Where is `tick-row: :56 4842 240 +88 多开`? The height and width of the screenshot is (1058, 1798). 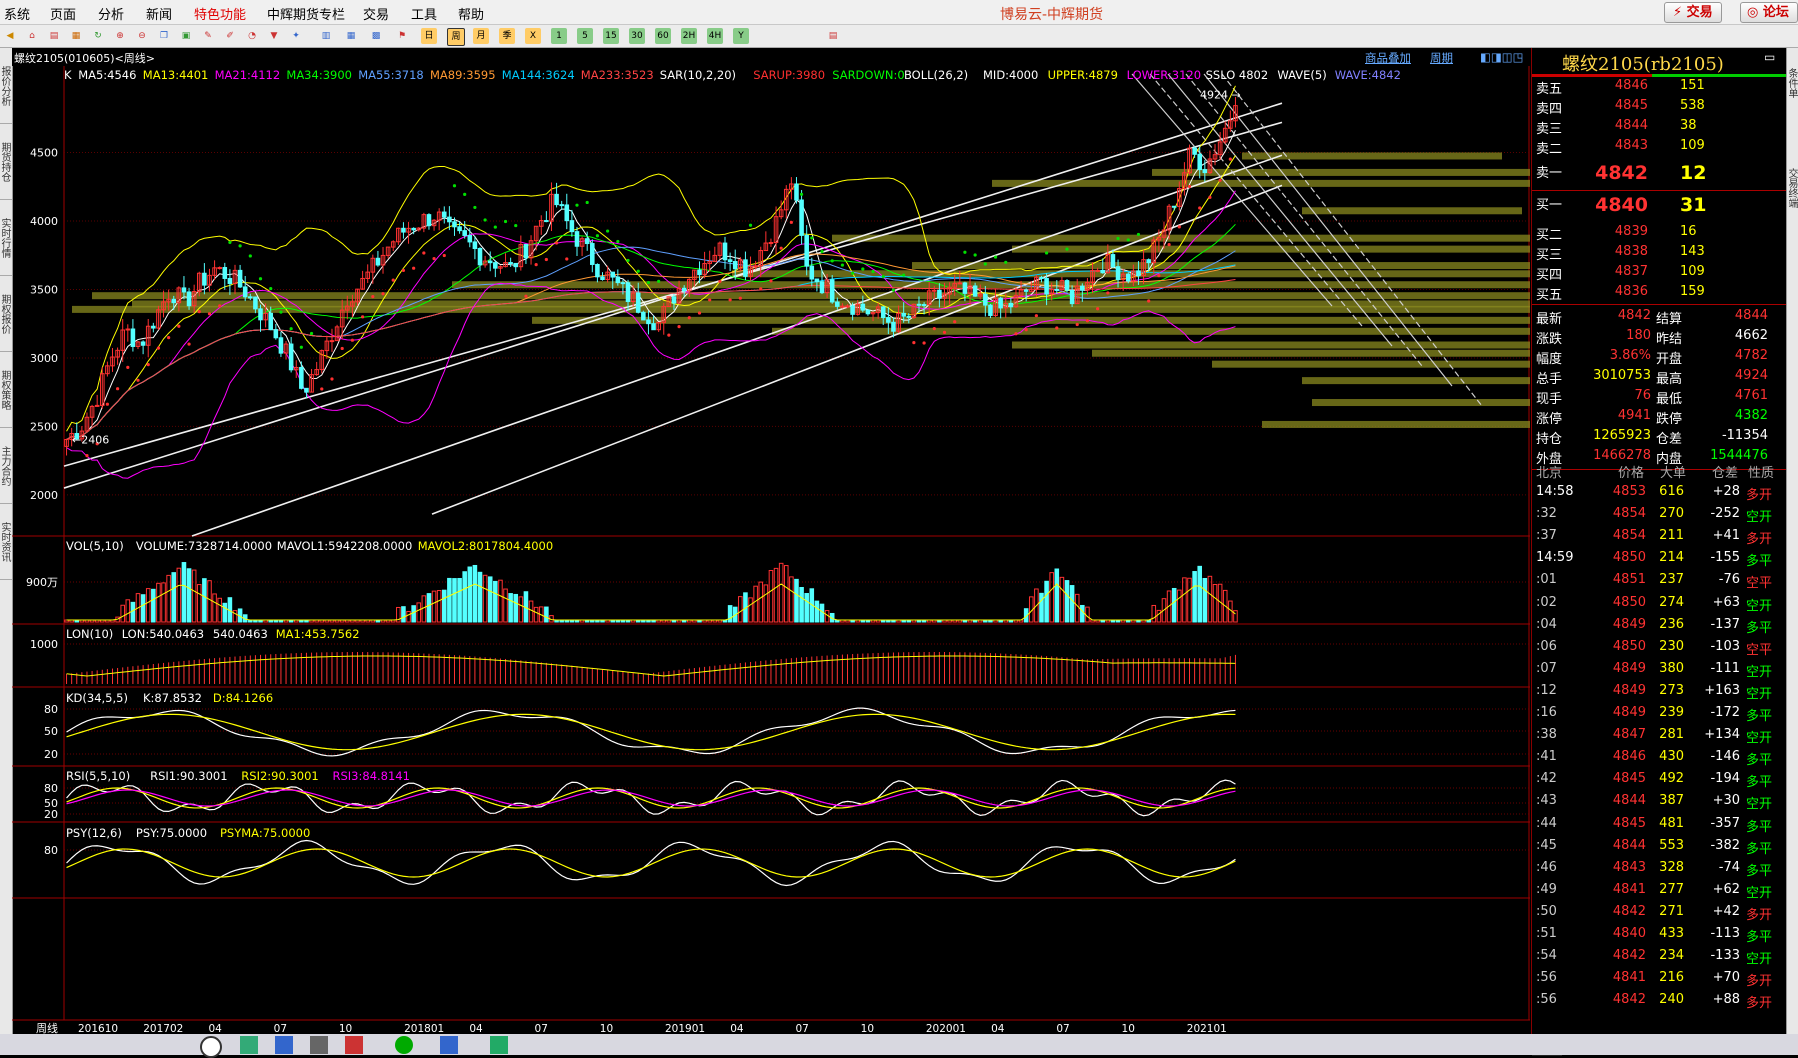
tick-row: :56 4842 240 +88 多开 is located at coordinates (1659, 1002).